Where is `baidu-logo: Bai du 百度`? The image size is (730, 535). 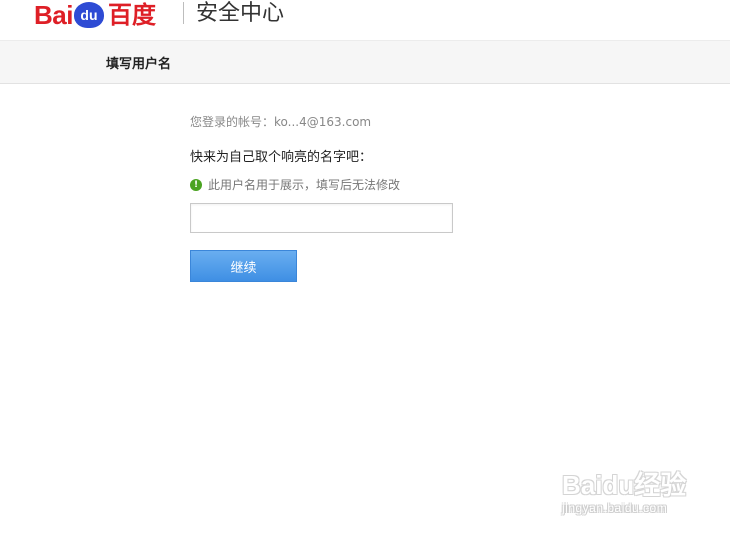
baidu-logo: Bai du 百度 is located at coordinates (95, 15).